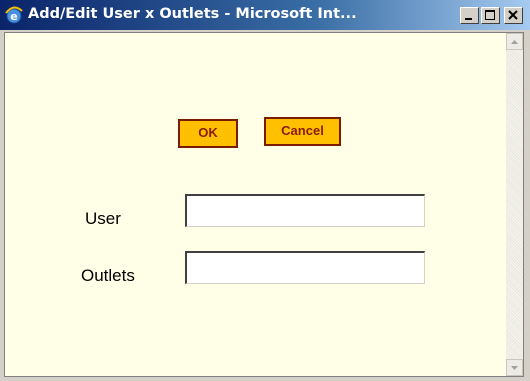  What do you see at coordinates (514, 204) in the screenshot?
I see `vertical-scrollbar` at bounding box center [514, 204].